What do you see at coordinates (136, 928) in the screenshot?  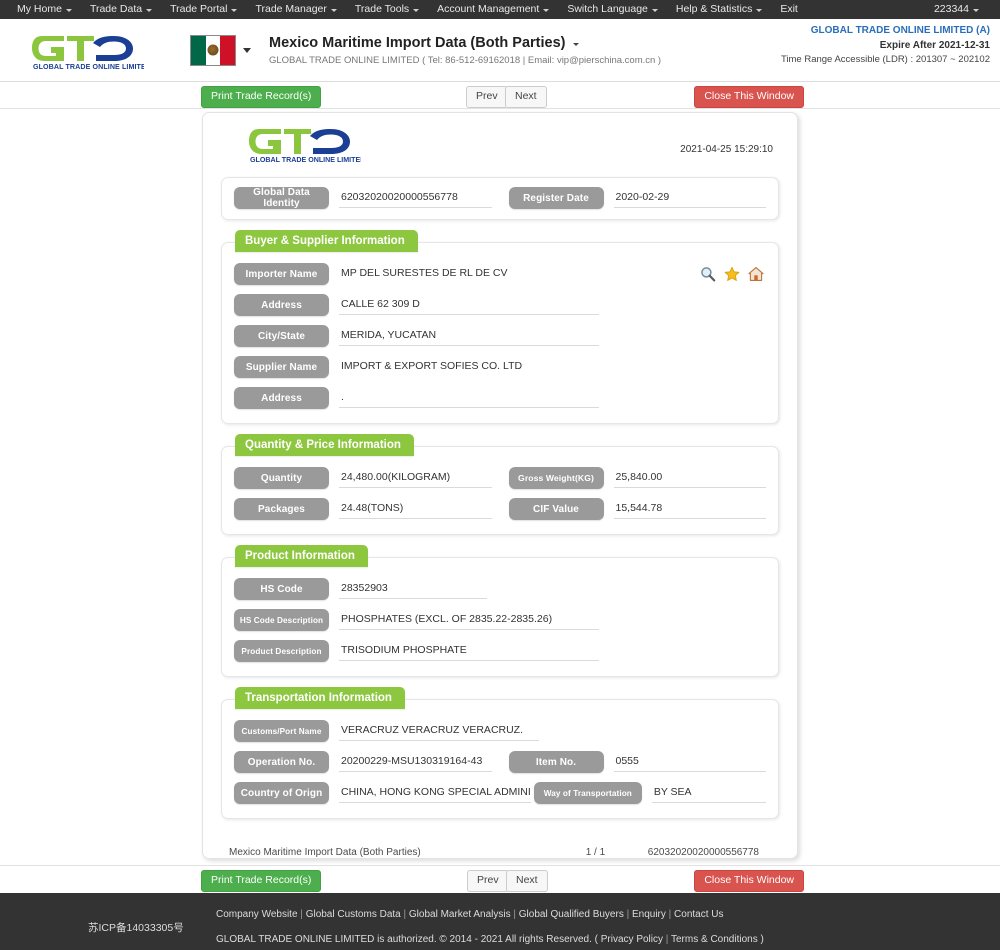 I see `icp-license: 苏ICP备14033305号` at bounding box center [136, 928].